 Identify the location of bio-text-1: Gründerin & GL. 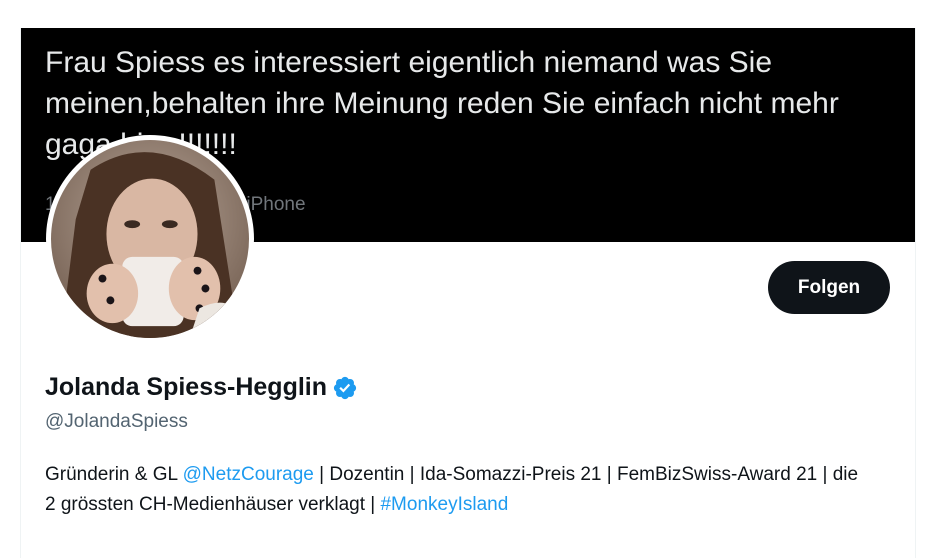
(114, 474).